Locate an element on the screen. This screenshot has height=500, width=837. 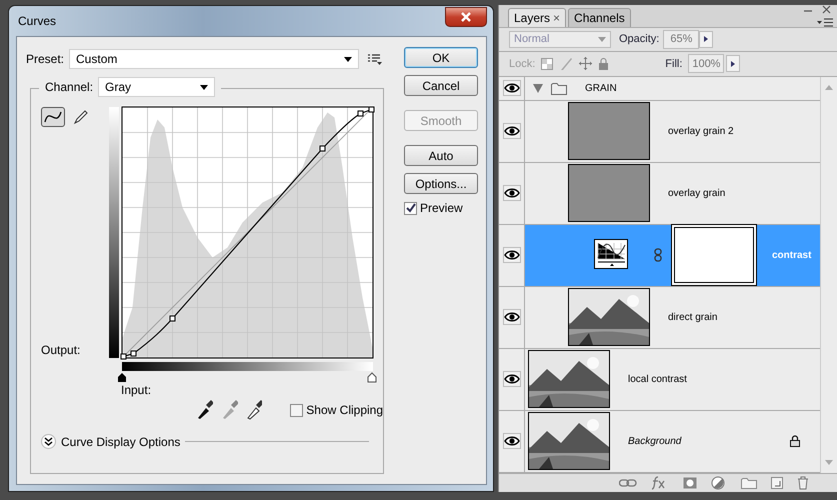
panel-menu-icon is located at coordinates (825, 22).